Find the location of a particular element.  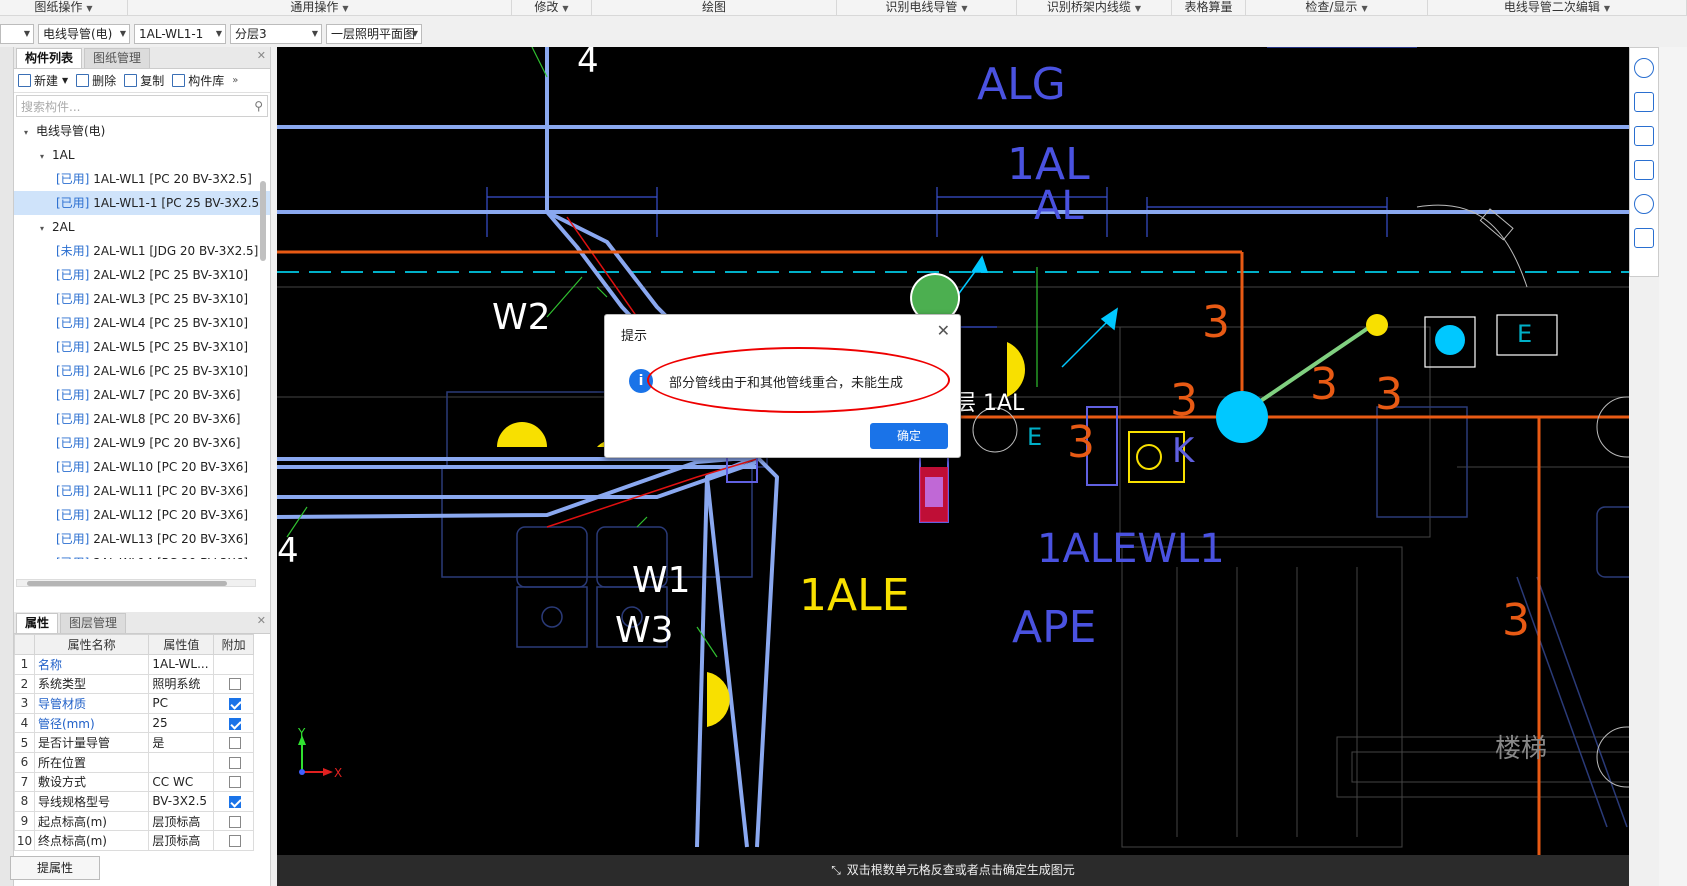

tree-item: [已用] 2AL-WL5 [PC 25 BV-3X10] is located at coordinates (142, 347).